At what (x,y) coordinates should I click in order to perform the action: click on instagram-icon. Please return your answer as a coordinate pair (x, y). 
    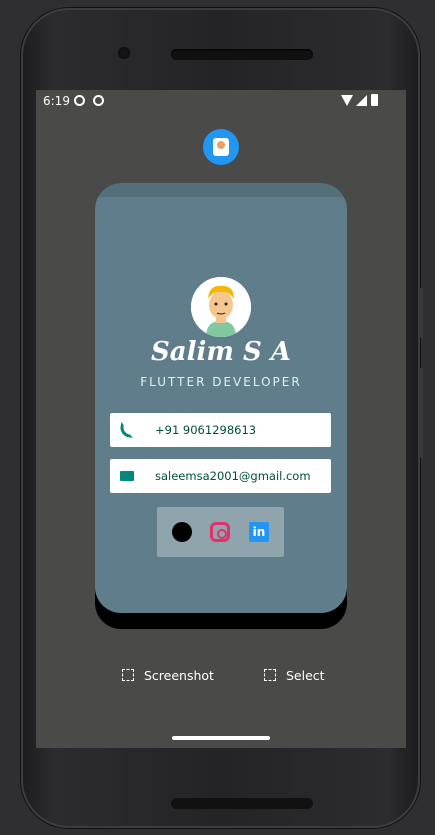
    Looking at the image, I should click on (220, 532).